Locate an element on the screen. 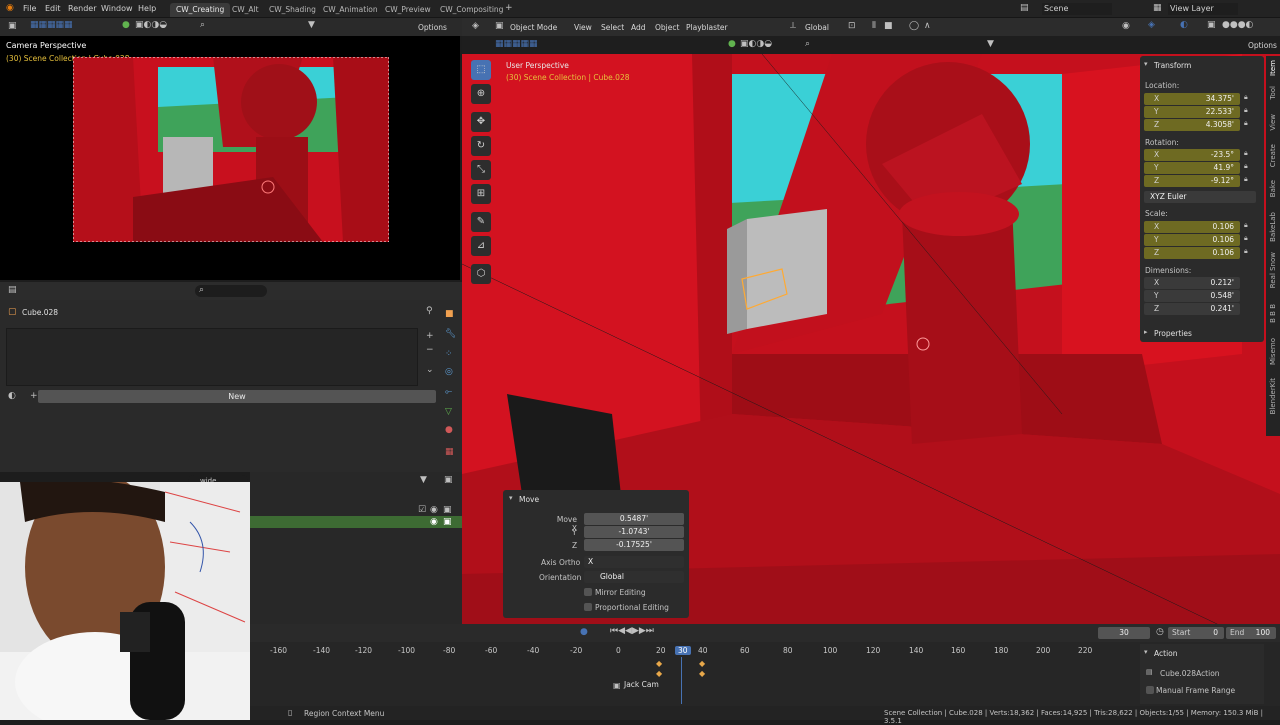 Image resolution: width=1280 pixels, height=725 pixels. menu-add: Add is located at coordinates (638, 27).